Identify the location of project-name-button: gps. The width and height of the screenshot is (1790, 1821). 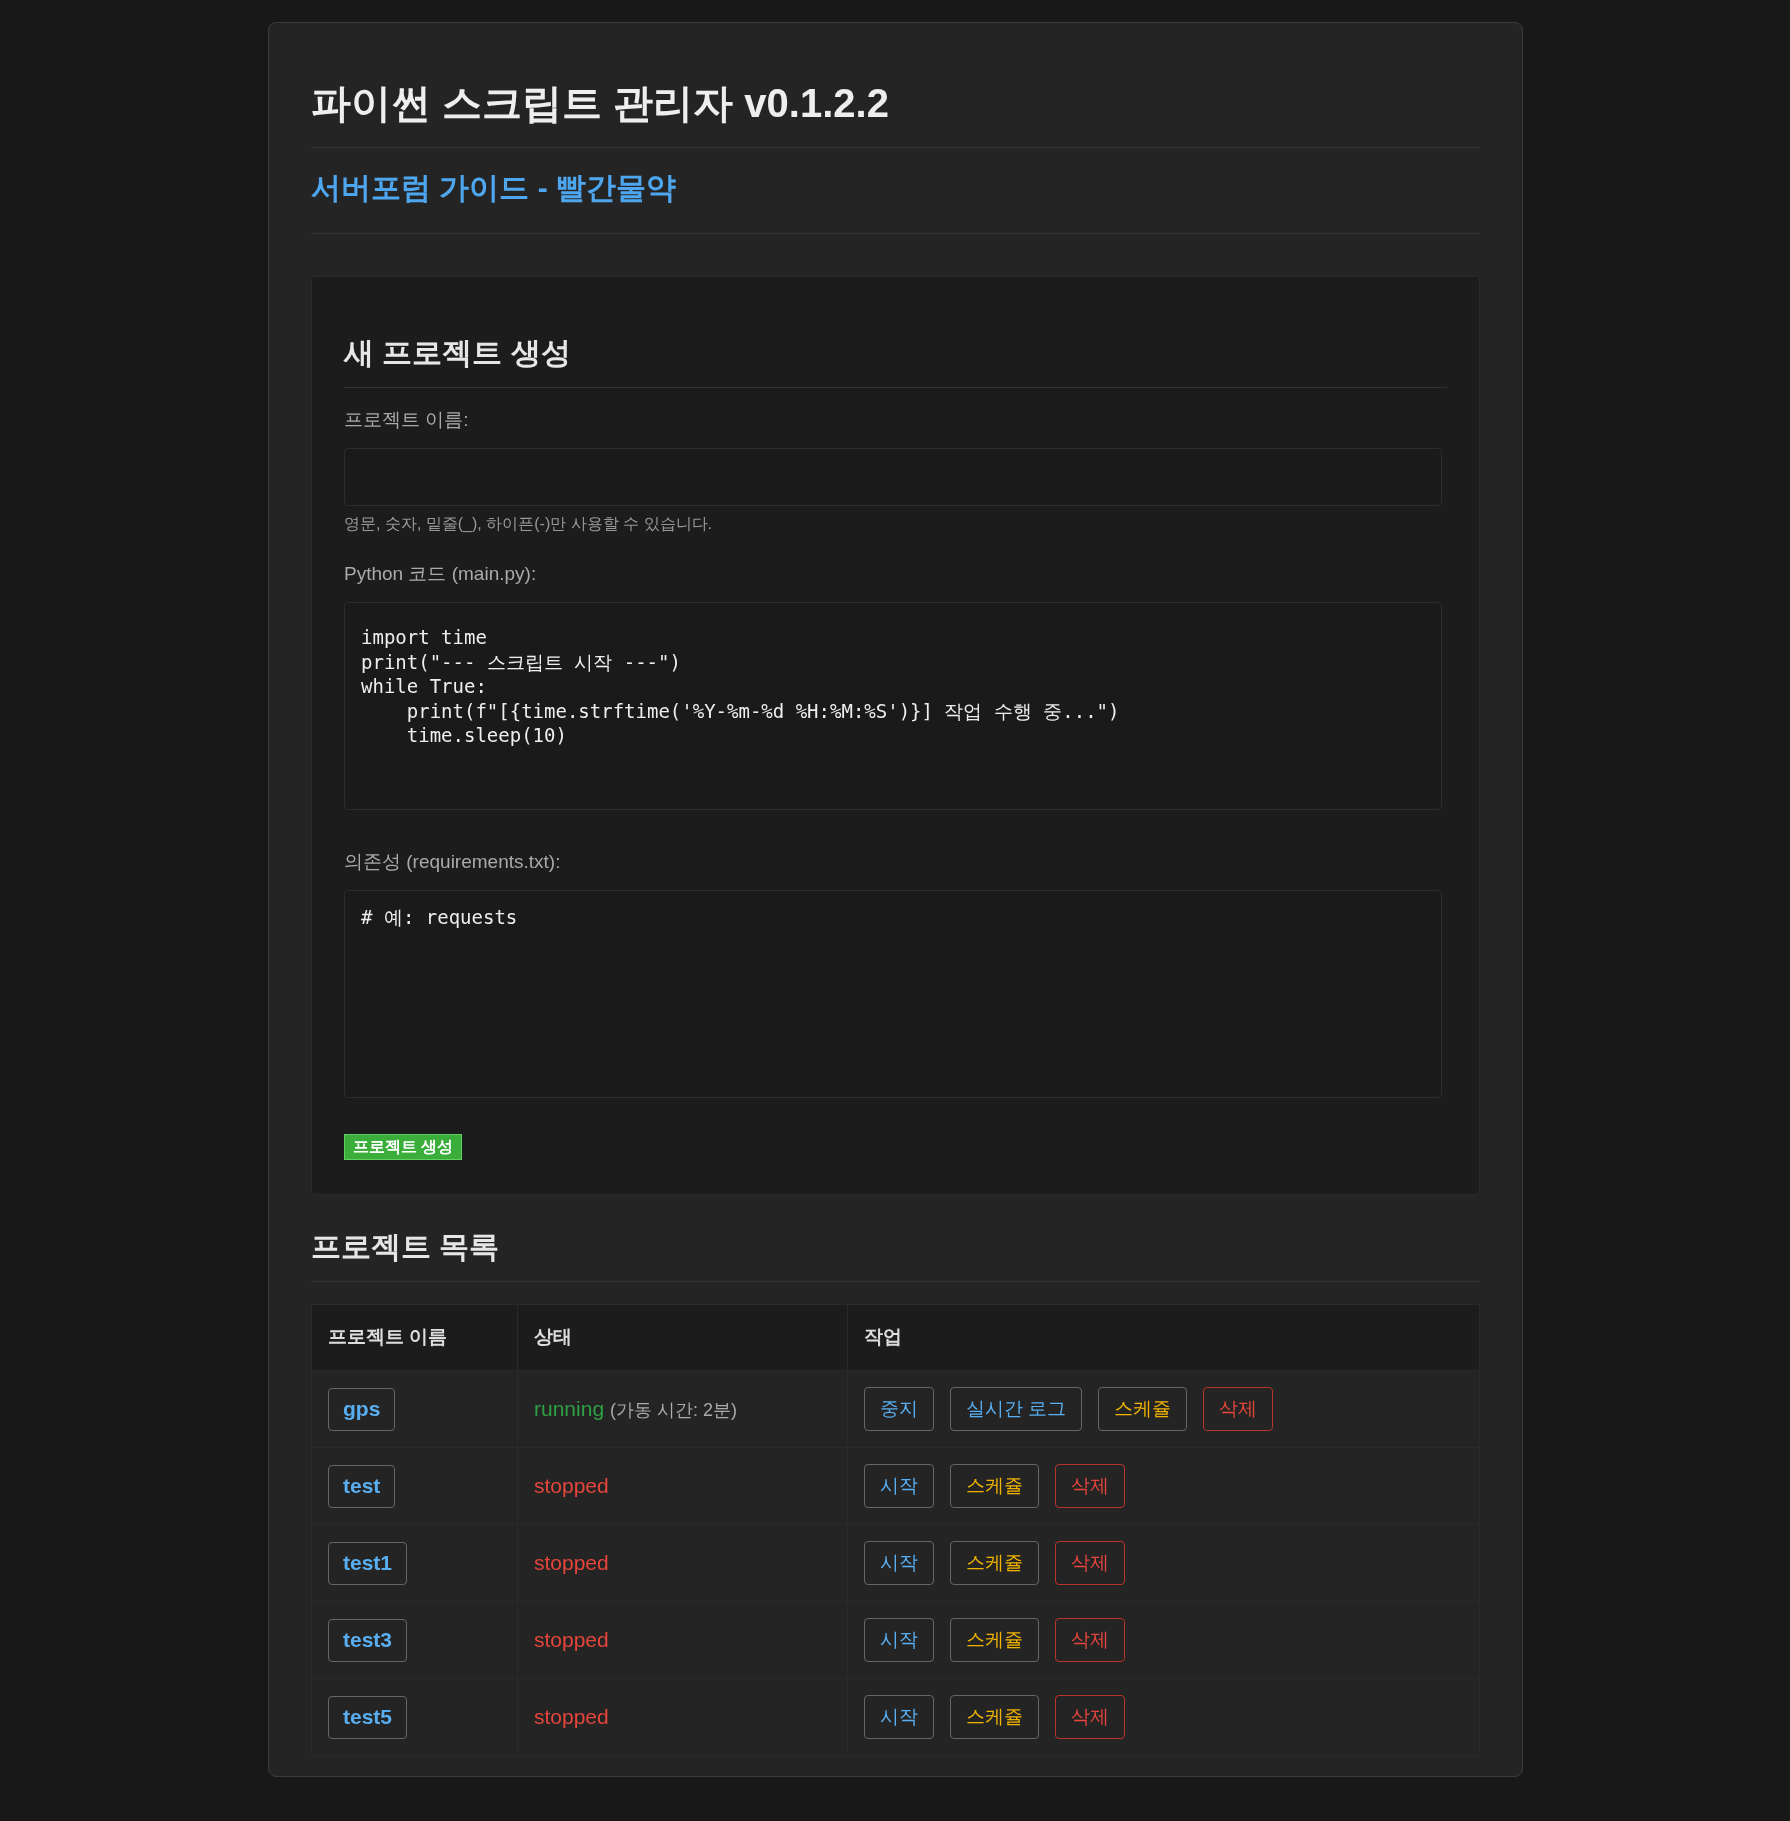
(362, 1409).